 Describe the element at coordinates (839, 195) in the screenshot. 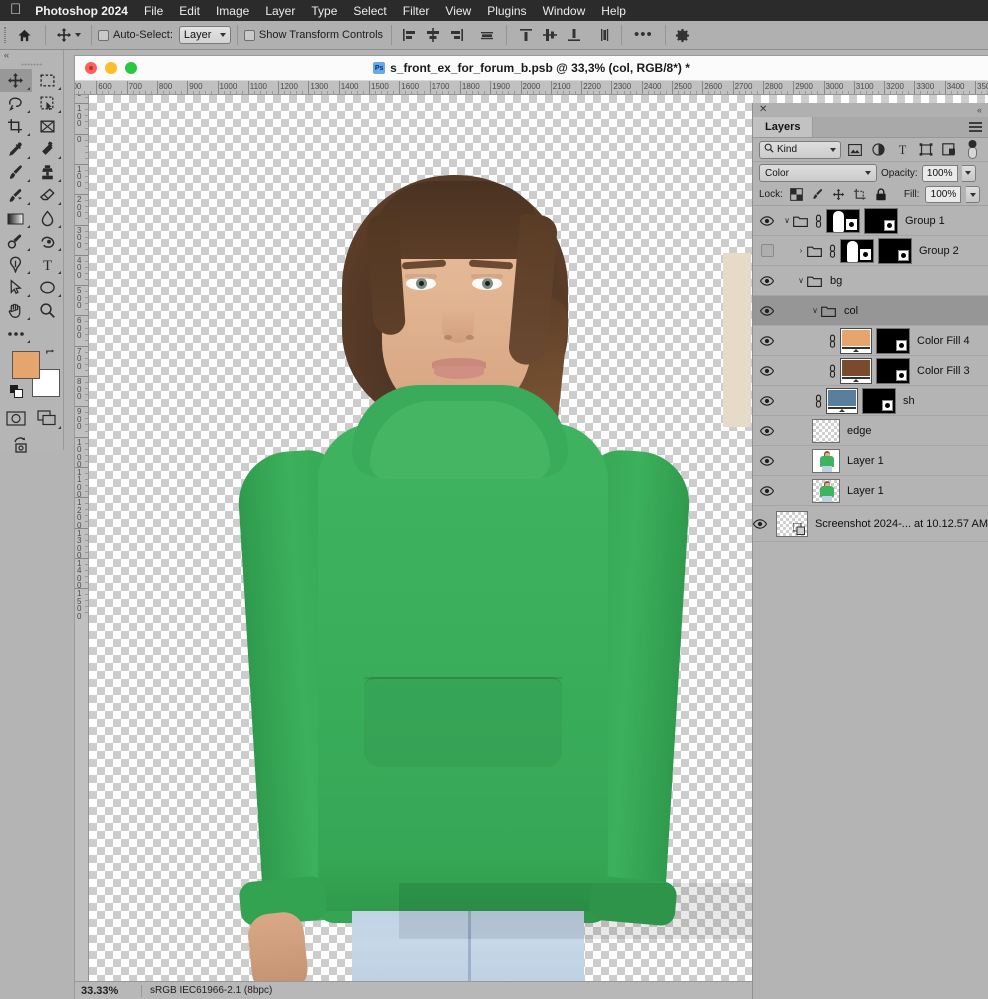

I see `lock-position-icon` at that location.